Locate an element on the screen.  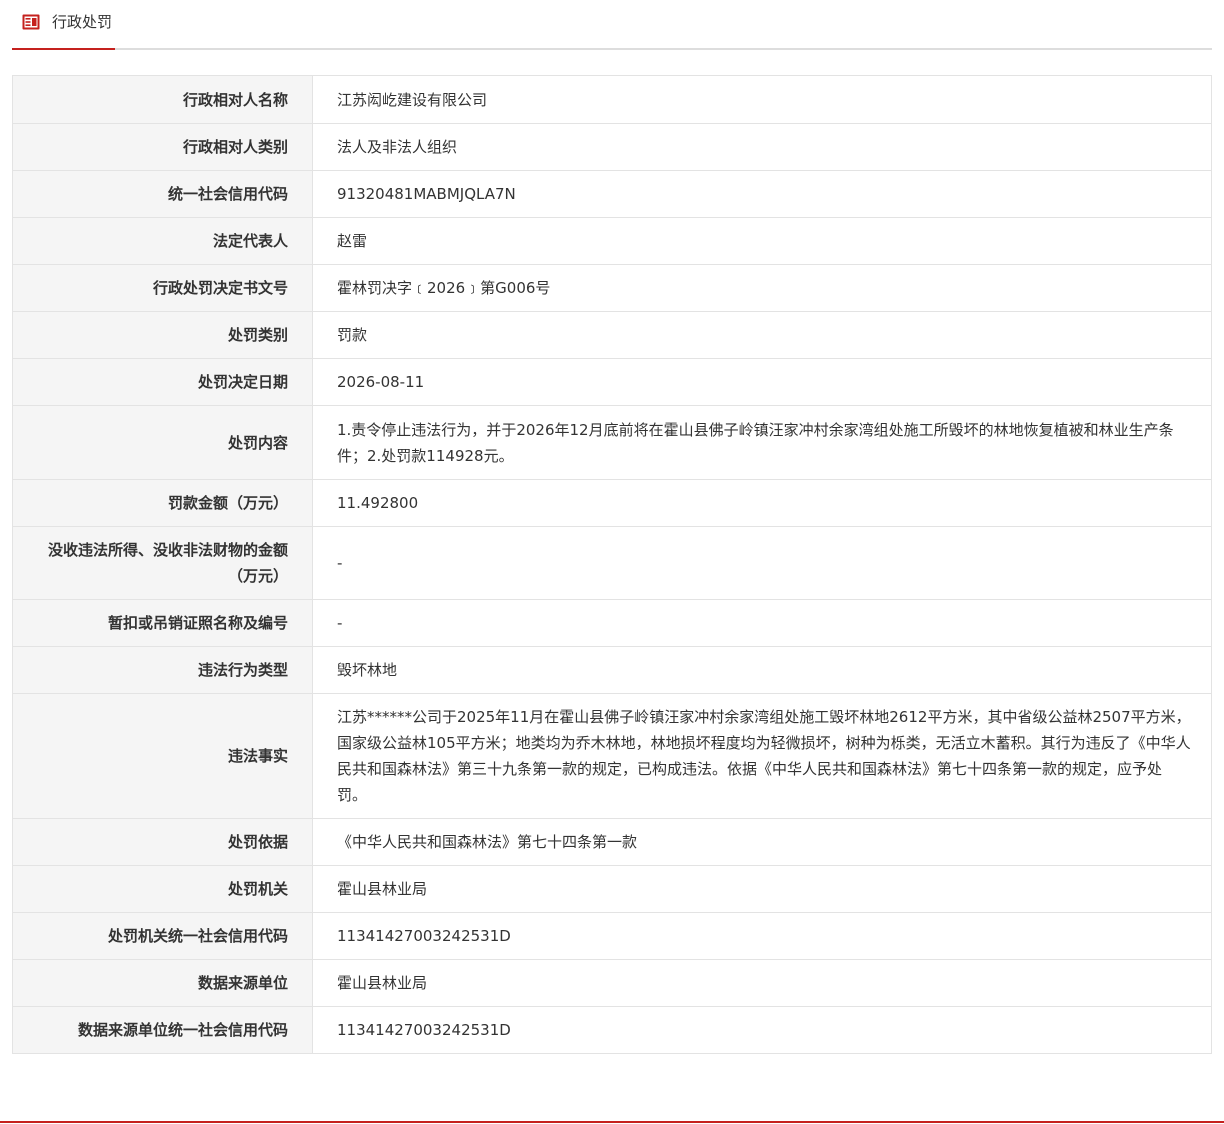
row-label: 处罚内容 is located at coordinates (162, 442).